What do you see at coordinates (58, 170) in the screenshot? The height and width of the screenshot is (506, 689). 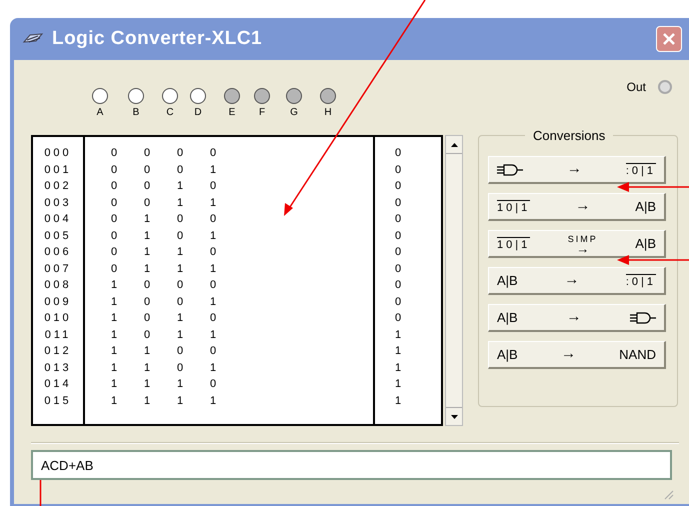 I see `row-number: 001` at bounding box center [58, 170].